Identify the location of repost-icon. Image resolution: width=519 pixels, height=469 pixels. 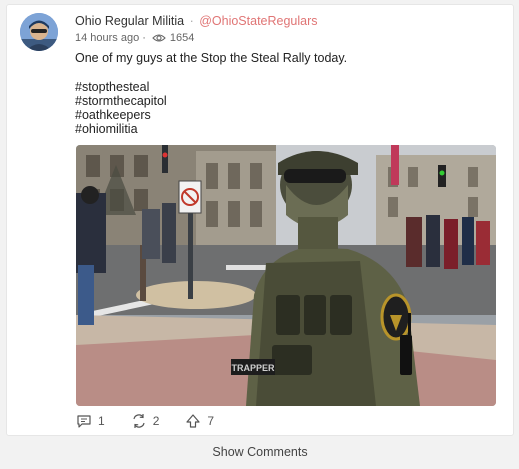
(139, 421).